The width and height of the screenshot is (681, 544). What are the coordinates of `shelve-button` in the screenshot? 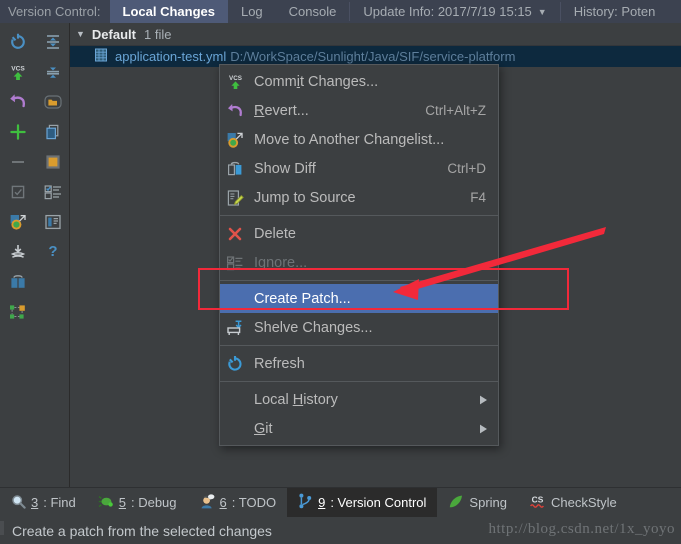 It's located at (17, 252).